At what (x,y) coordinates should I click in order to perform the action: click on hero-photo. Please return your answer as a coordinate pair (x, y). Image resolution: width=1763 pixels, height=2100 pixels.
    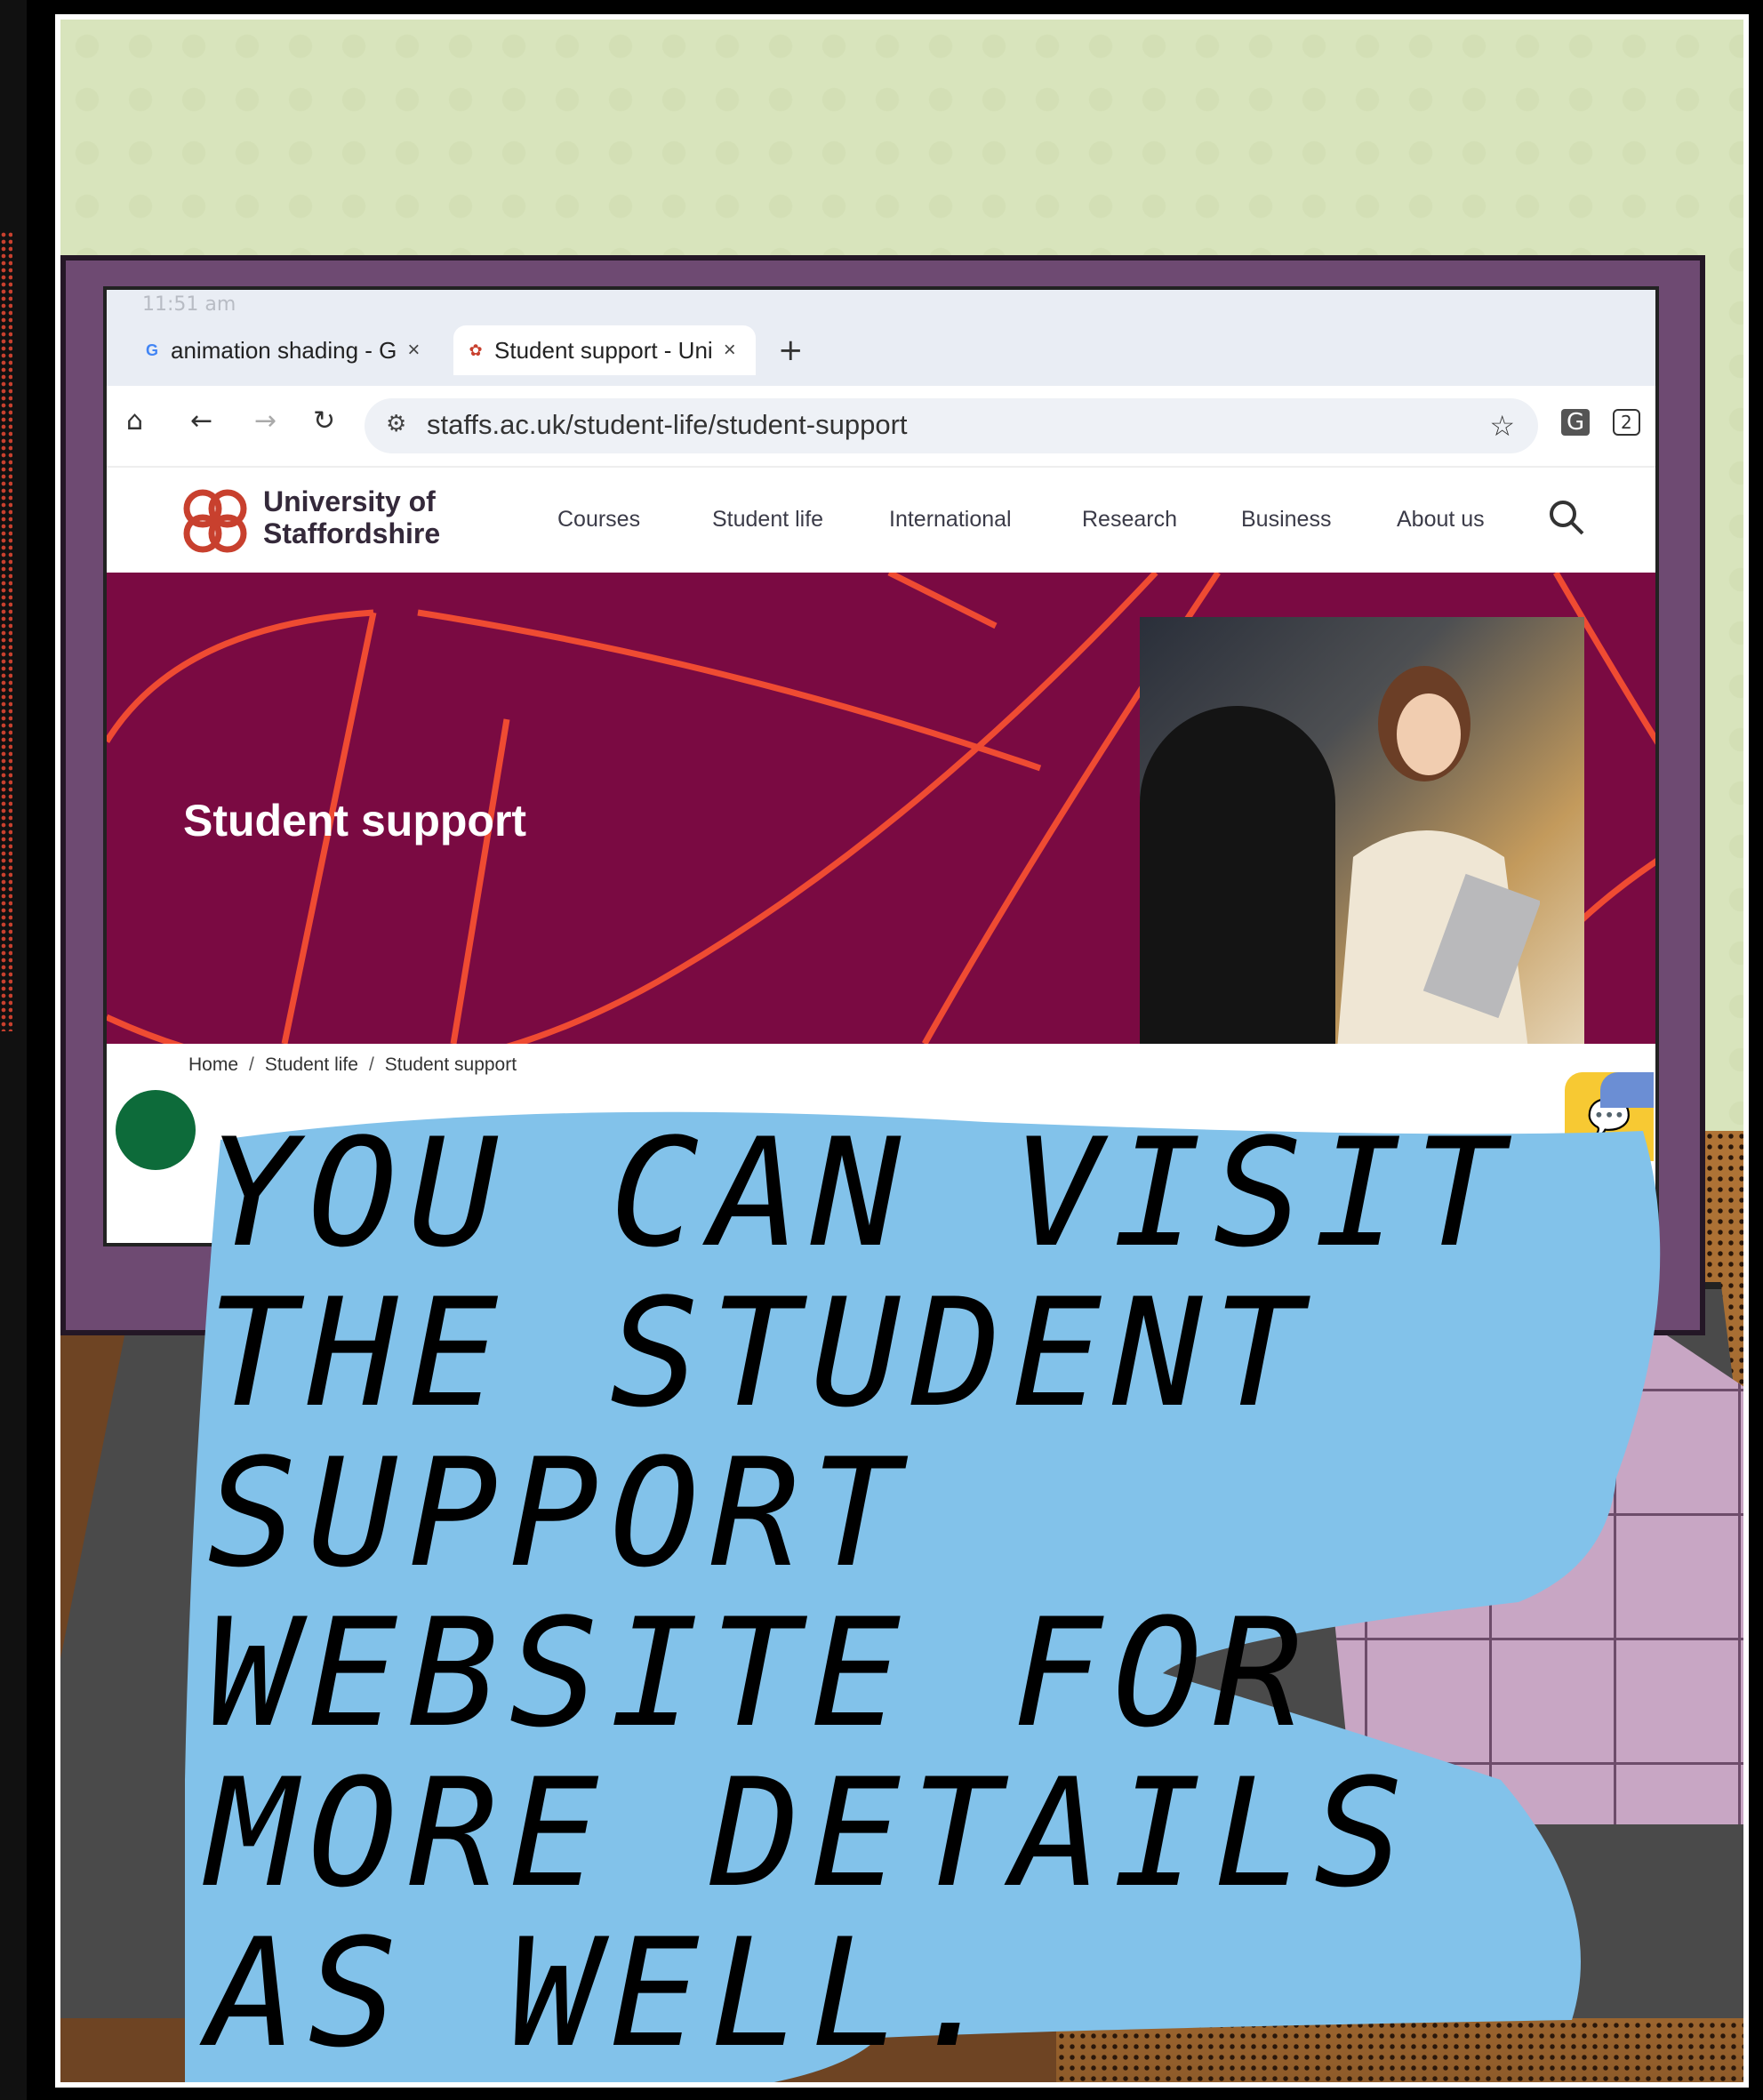
    Looking at the image, I should click on (1362, 830).